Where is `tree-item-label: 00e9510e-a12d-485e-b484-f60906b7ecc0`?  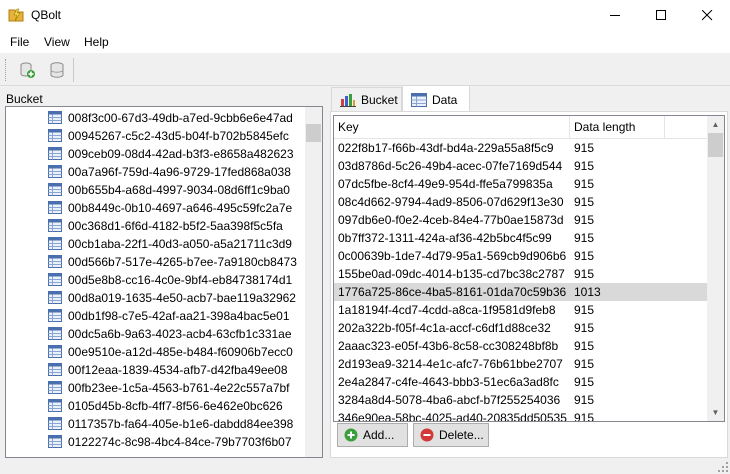 tree-item-label: 00e9510e-a12d-485e-b484-f60906b7ecc0 is located at coordinates (180, 352).